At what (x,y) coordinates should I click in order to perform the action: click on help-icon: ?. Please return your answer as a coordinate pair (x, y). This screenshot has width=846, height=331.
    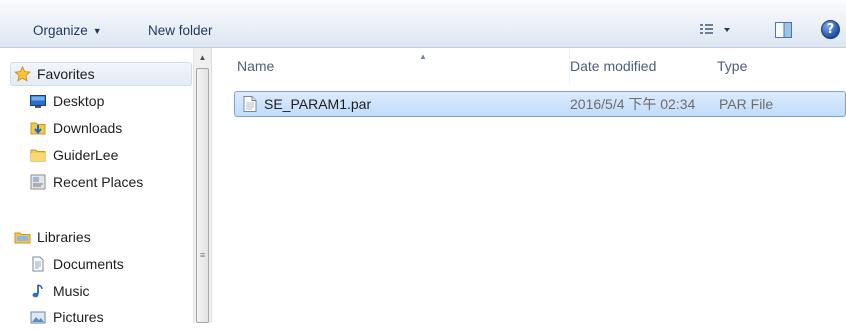
    Looking at the image, I should click on (830, 29).